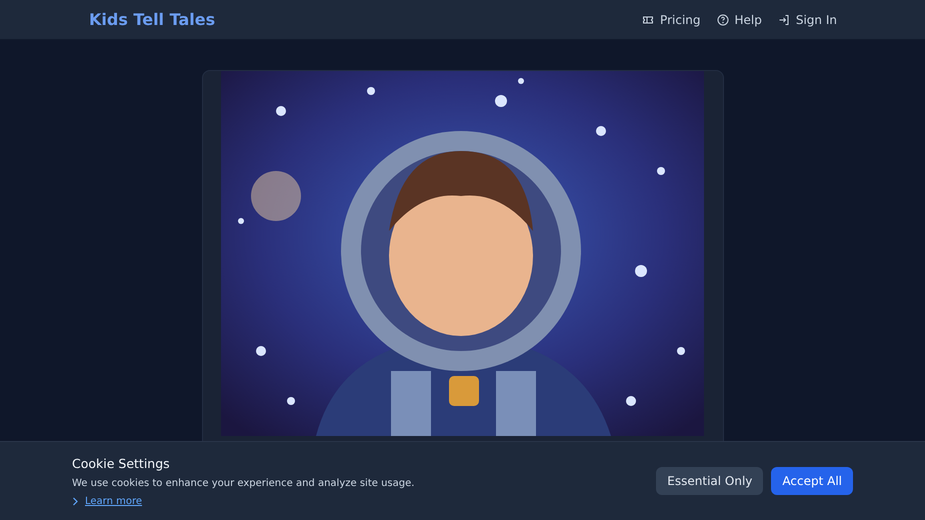 This screenshot has height=520, width=925. Describe the element at coordinates (648, 20) in the screenshot. I see `ticket-icon` at that location.